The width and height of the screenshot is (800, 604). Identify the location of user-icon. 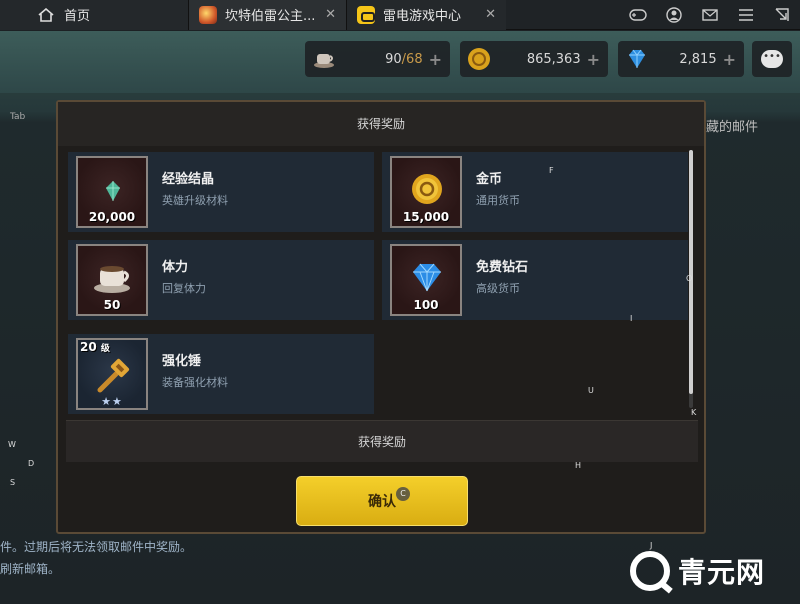
(674, 15).